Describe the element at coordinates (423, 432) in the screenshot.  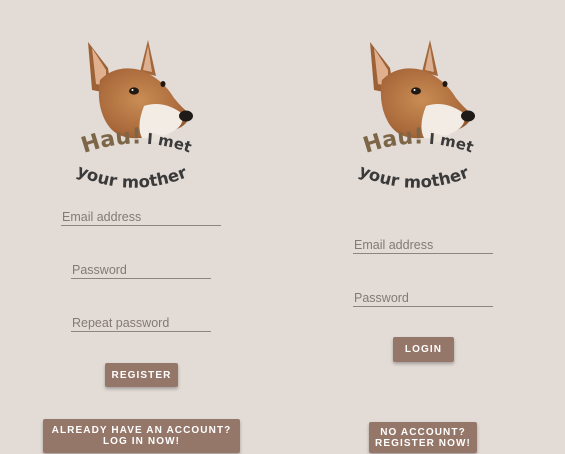
I see `register-link-line1: NO ACCOUNT?` at that location.